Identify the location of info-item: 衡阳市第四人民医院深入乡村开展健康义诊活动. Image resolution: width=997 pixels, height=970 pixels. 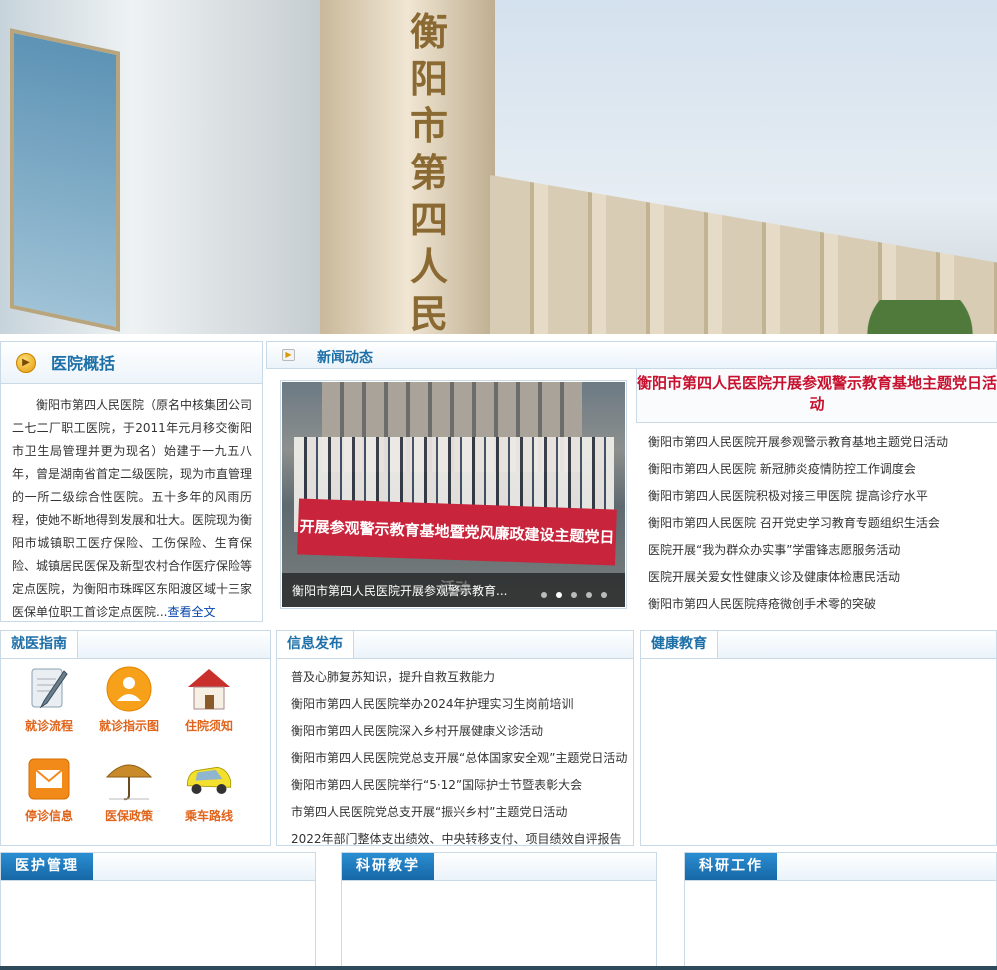
(461, 731).